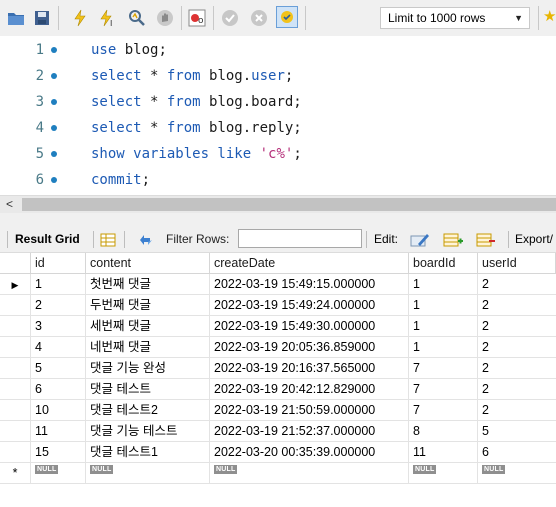 The width and height of the screenshot is (556, 507). I want to click on cell-id: 11, so click(58, 431).